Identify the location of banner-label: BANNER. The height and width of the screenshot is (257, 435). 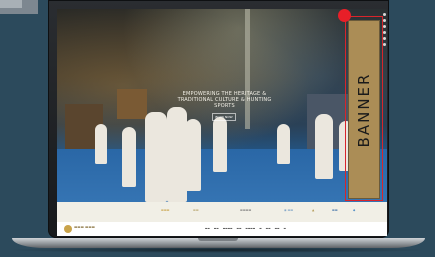
(364, 109).